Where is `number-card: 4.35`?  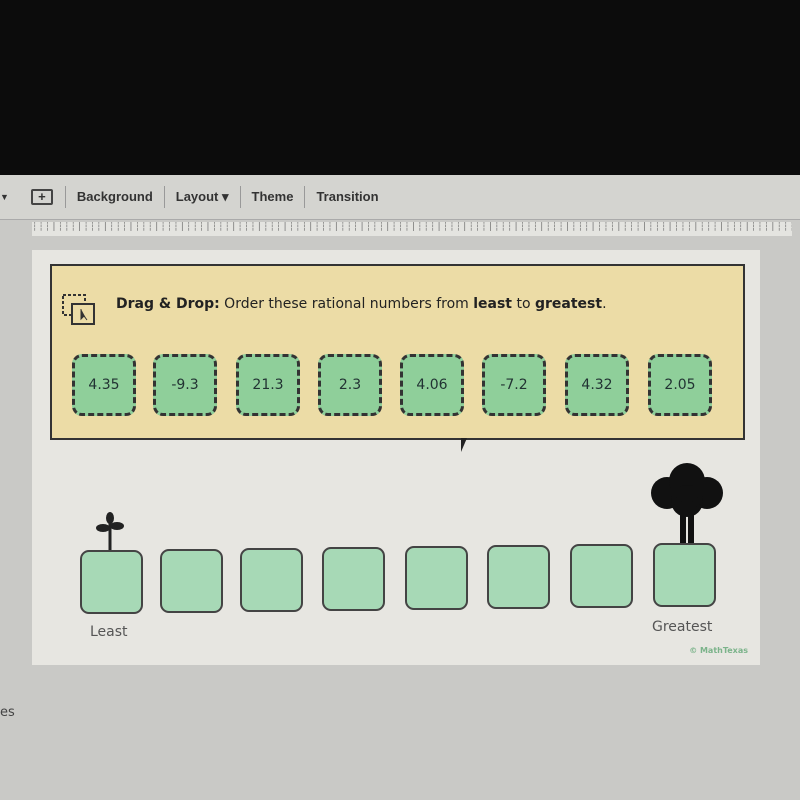
number-card: 4.35 is located at coordinates (104, 385).